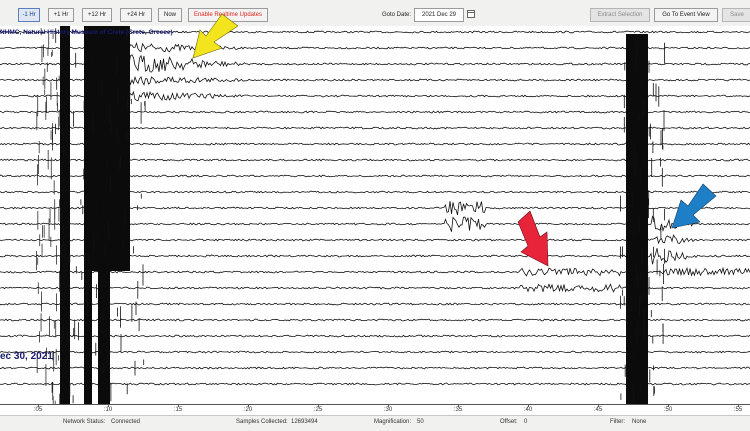  What do you see at coordinates (228, 15) in the screenshot?
I see `enable-realtime-button: Enable Realtime Updates` at bounding box center [228, 15].